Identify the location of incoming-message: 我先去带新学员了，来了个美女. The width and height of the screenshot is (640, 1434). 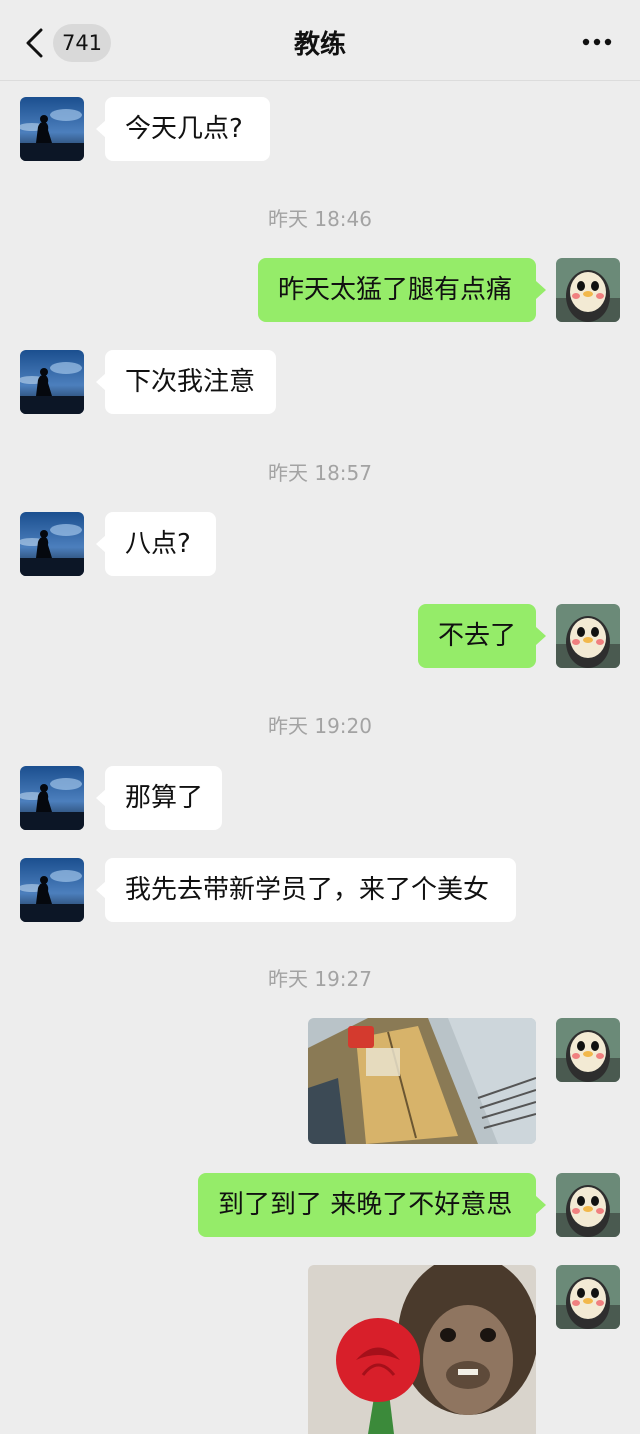
(310, 890).